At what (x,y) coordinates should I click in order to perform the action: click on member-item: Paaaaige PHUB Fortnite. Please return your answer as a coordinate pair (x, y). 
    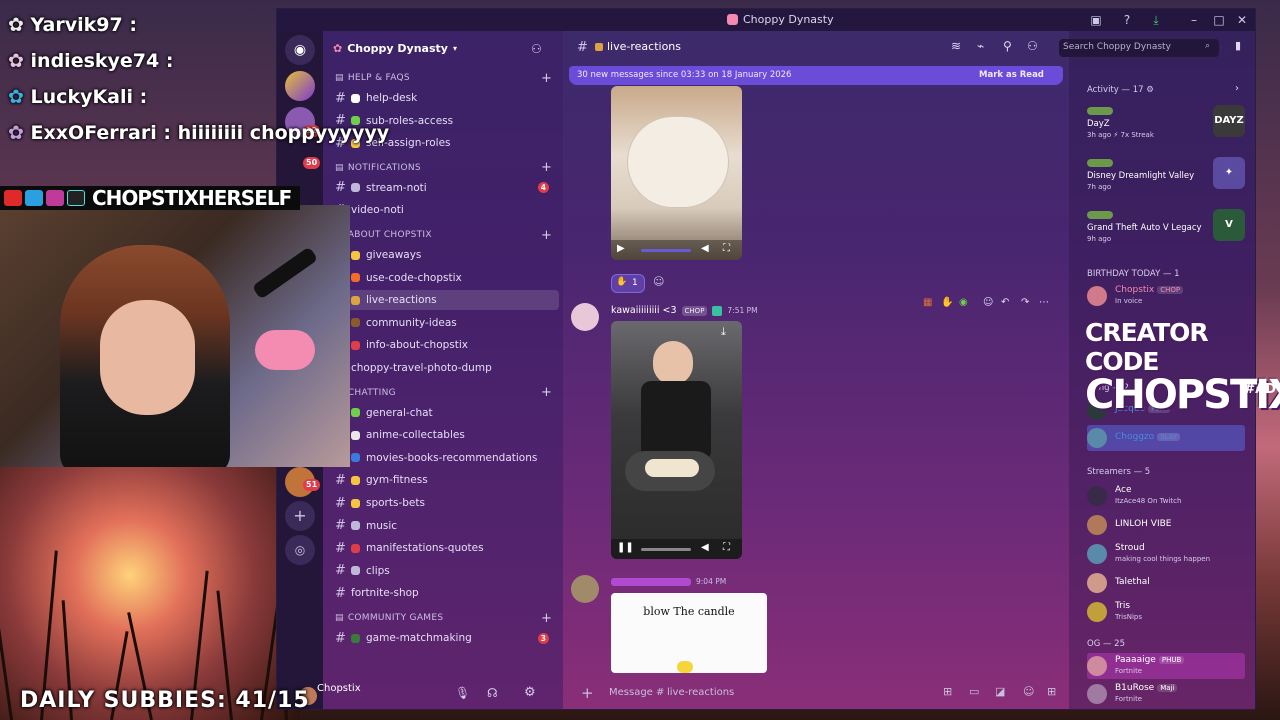
    Looking at the image, I should click on (1166, 666).